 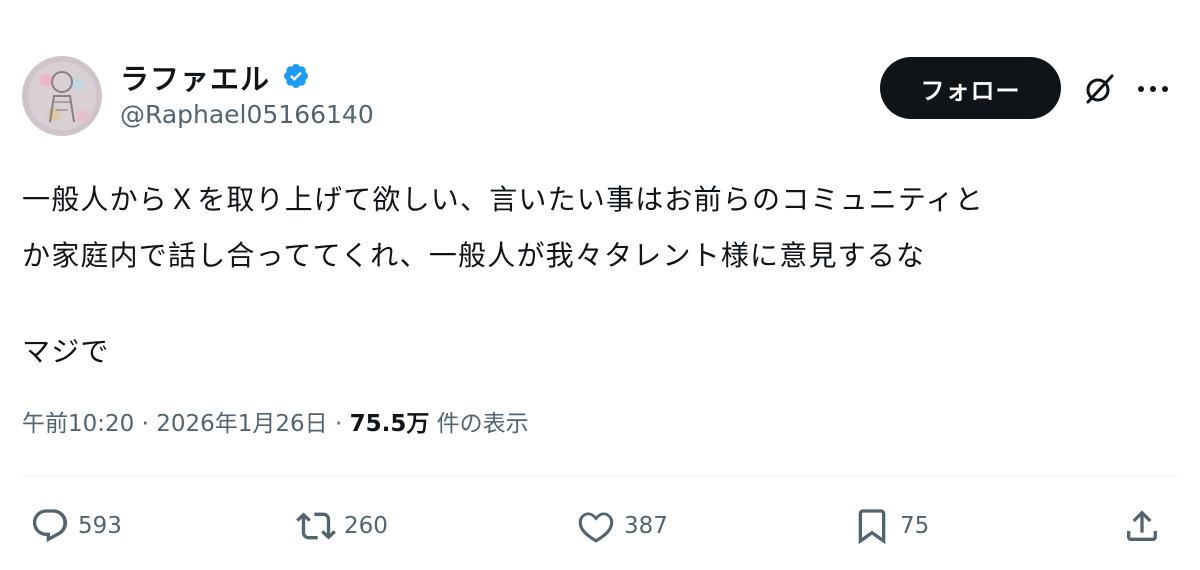 I want to click on share-icon, so click(x=1142, y=525).